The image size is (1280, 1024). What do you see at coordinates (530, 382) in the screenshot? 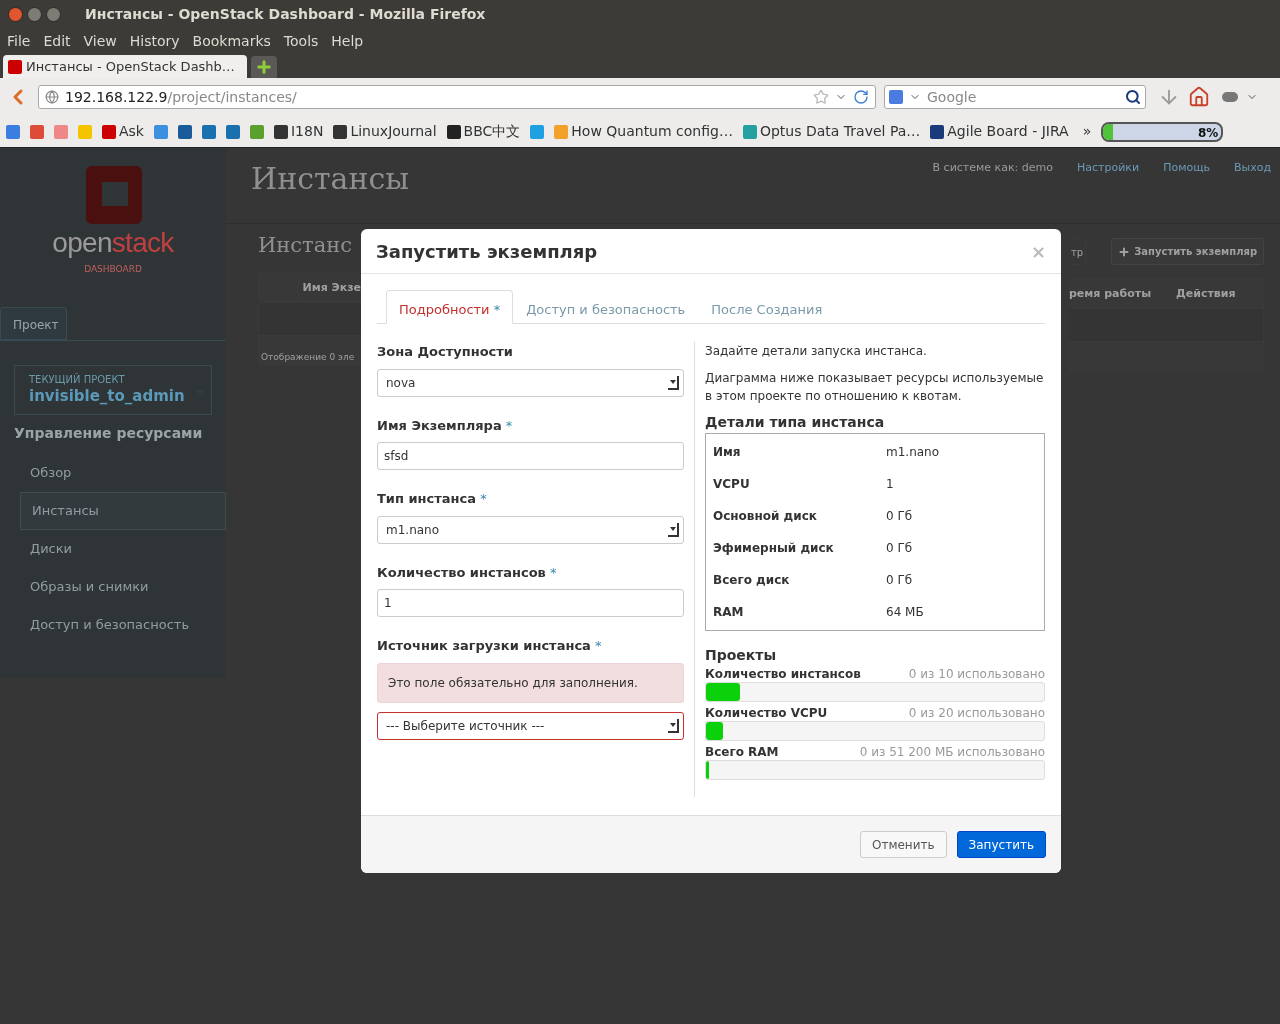
I see `select-field: nova` at bounding box center [530, 382].